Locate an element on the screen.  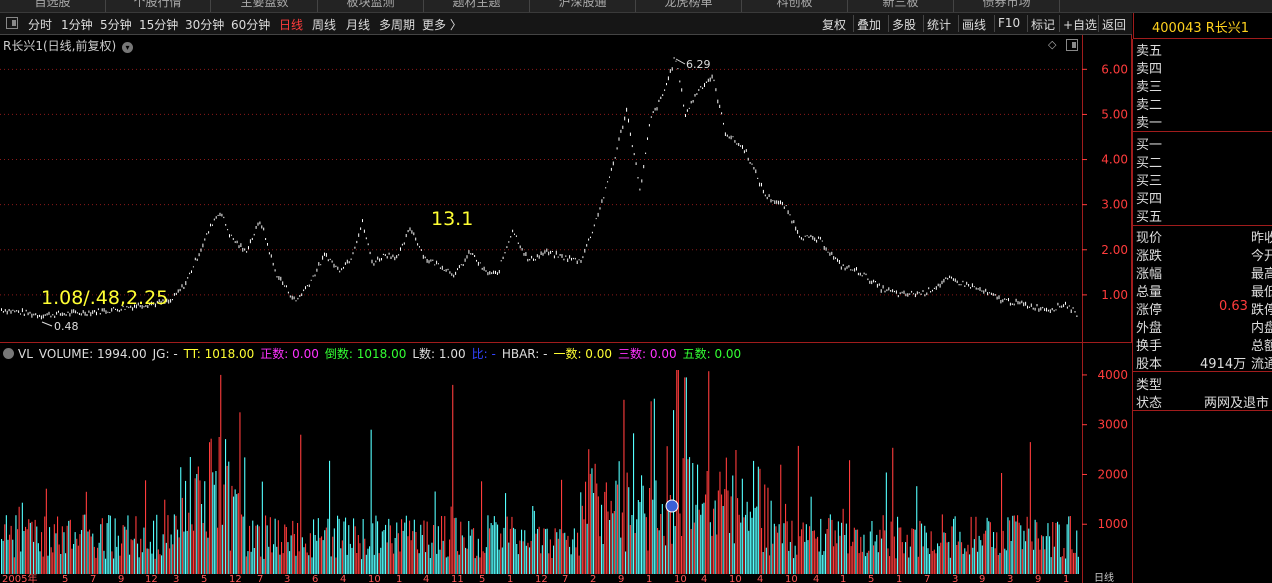
event-marker-icon is located at coordinates (672, 506).